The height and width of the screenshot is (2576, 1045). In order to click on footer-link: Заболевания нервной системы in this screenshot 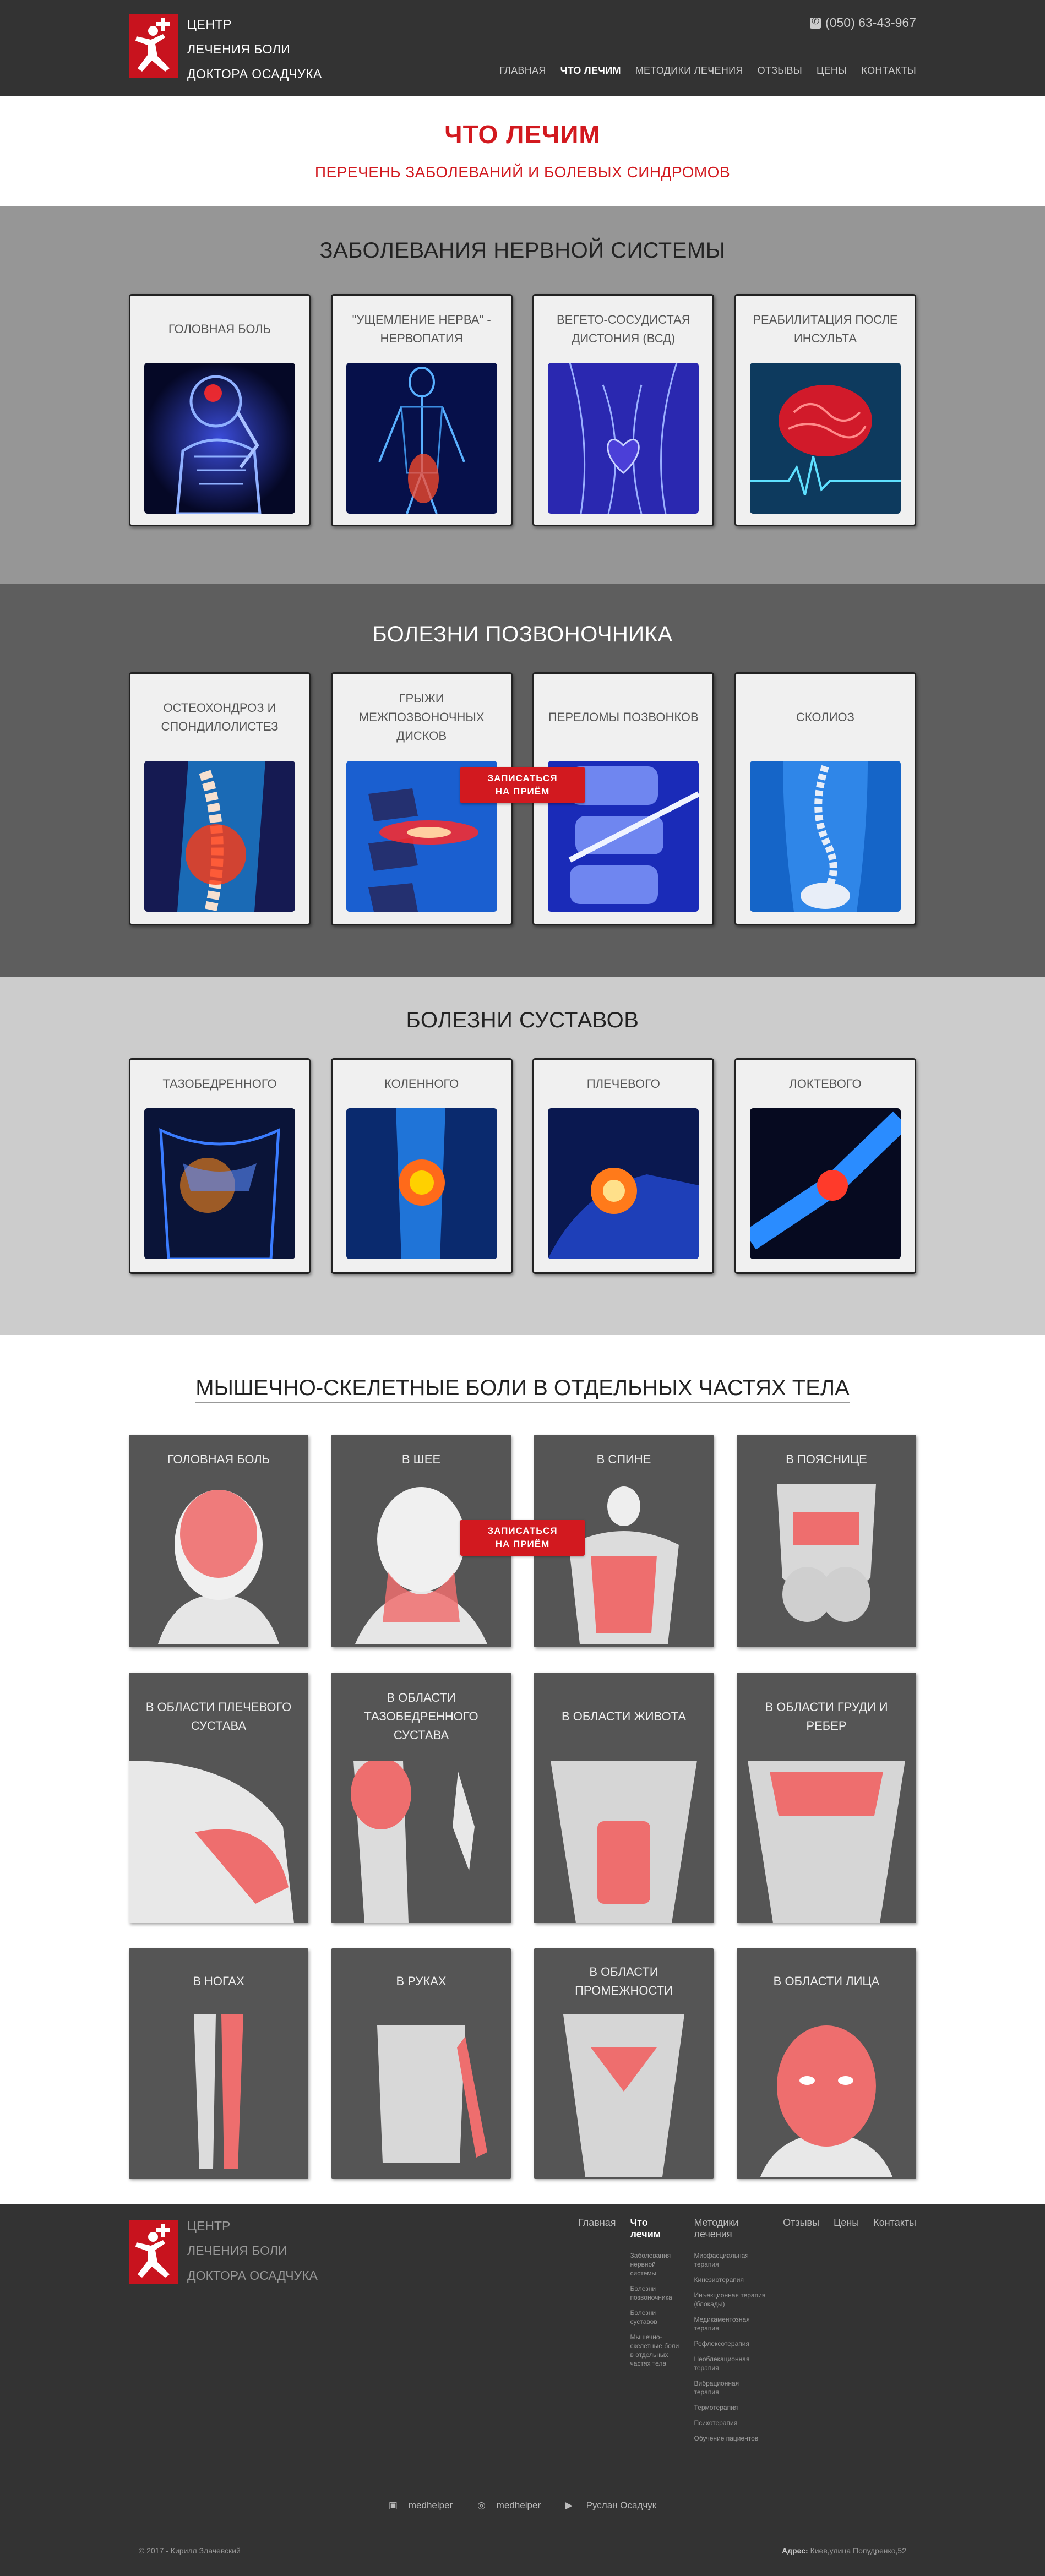, I will do `click(655, 2264)`.